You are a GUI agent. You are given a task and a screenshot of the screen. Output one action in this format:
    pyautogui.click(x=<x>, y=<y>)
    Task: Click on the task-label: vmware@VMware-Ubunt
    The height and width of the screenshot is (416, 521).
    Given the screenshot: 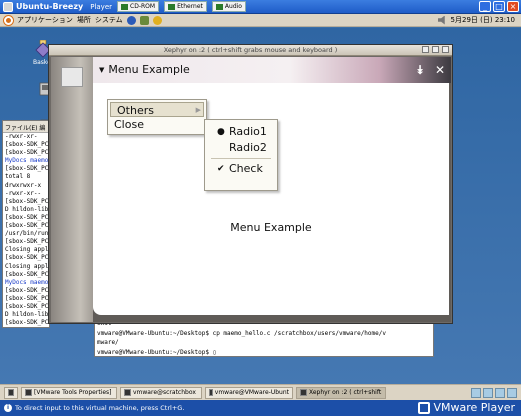 What is the action you would take?
    pyautogui.click(x=251, y=392)
    